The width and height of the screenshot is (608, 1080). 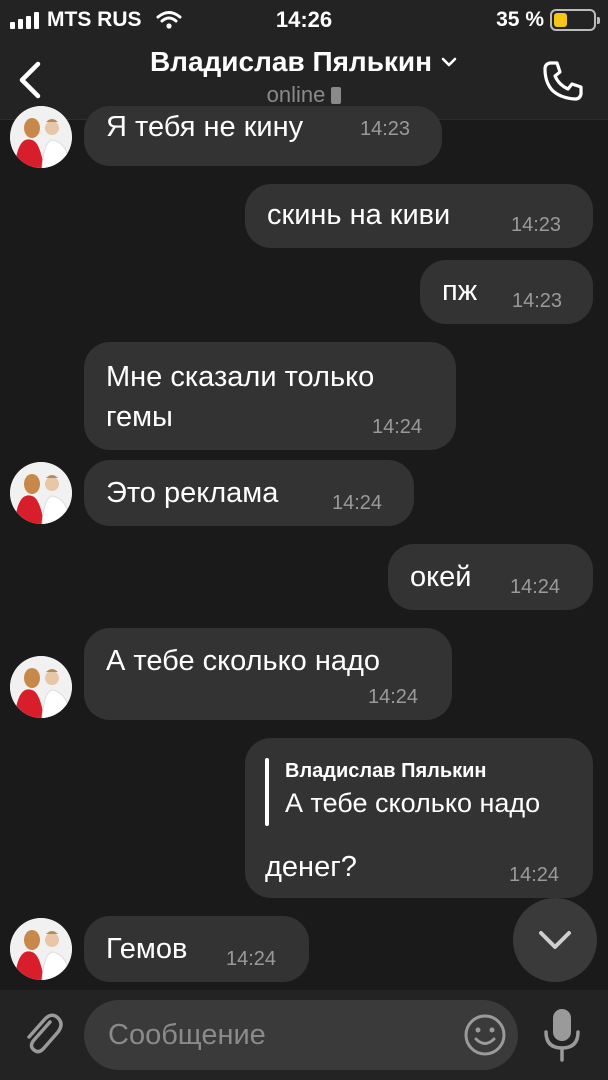 I want to click on message-text-line-2: гемы, so click(x=139, y=417).